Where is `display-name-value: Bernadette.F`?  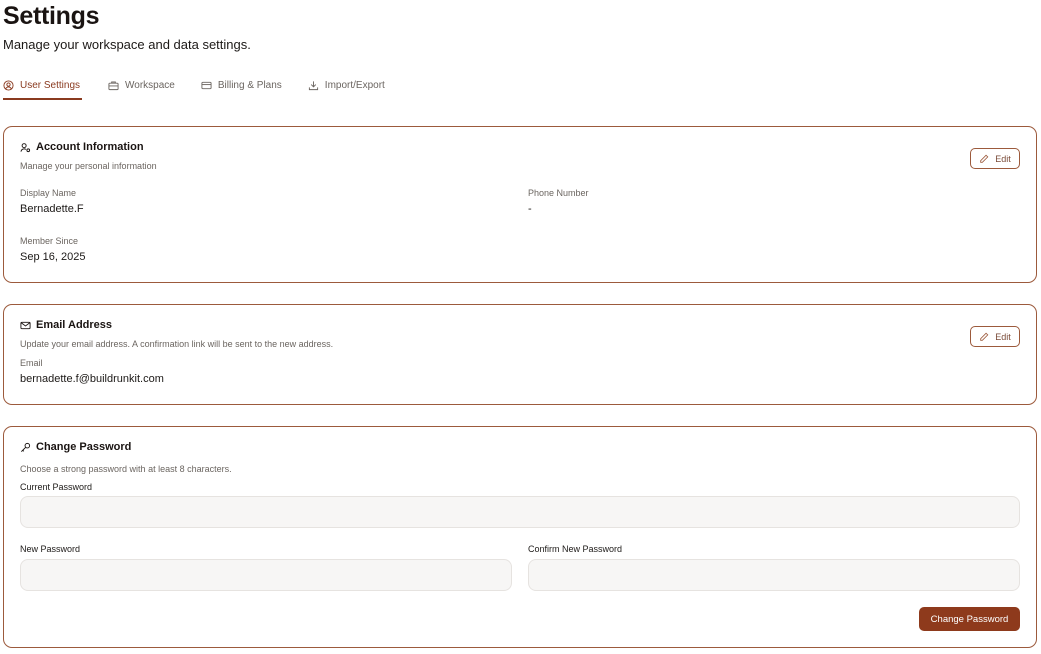
display-name-value: Bernadette.F is located at coordinates (52, 209).